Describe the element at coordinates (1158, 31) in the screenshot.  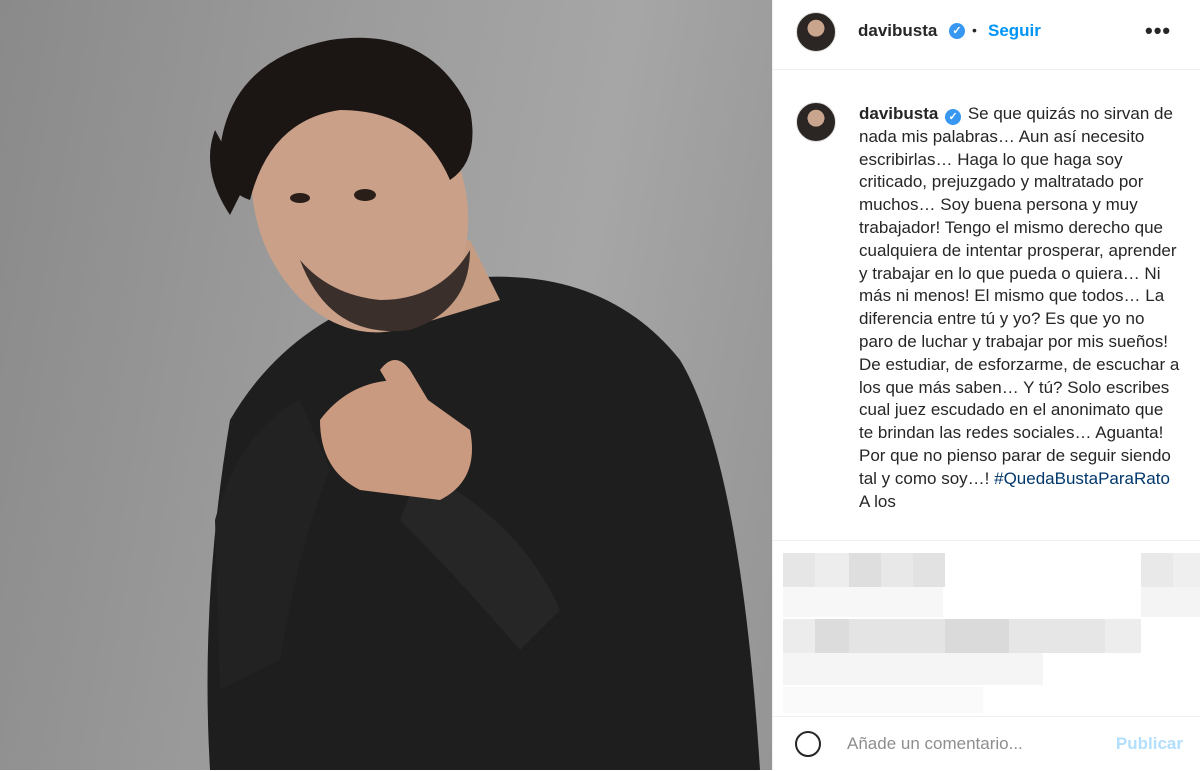
I see `more-options-icon: •••` at that location.